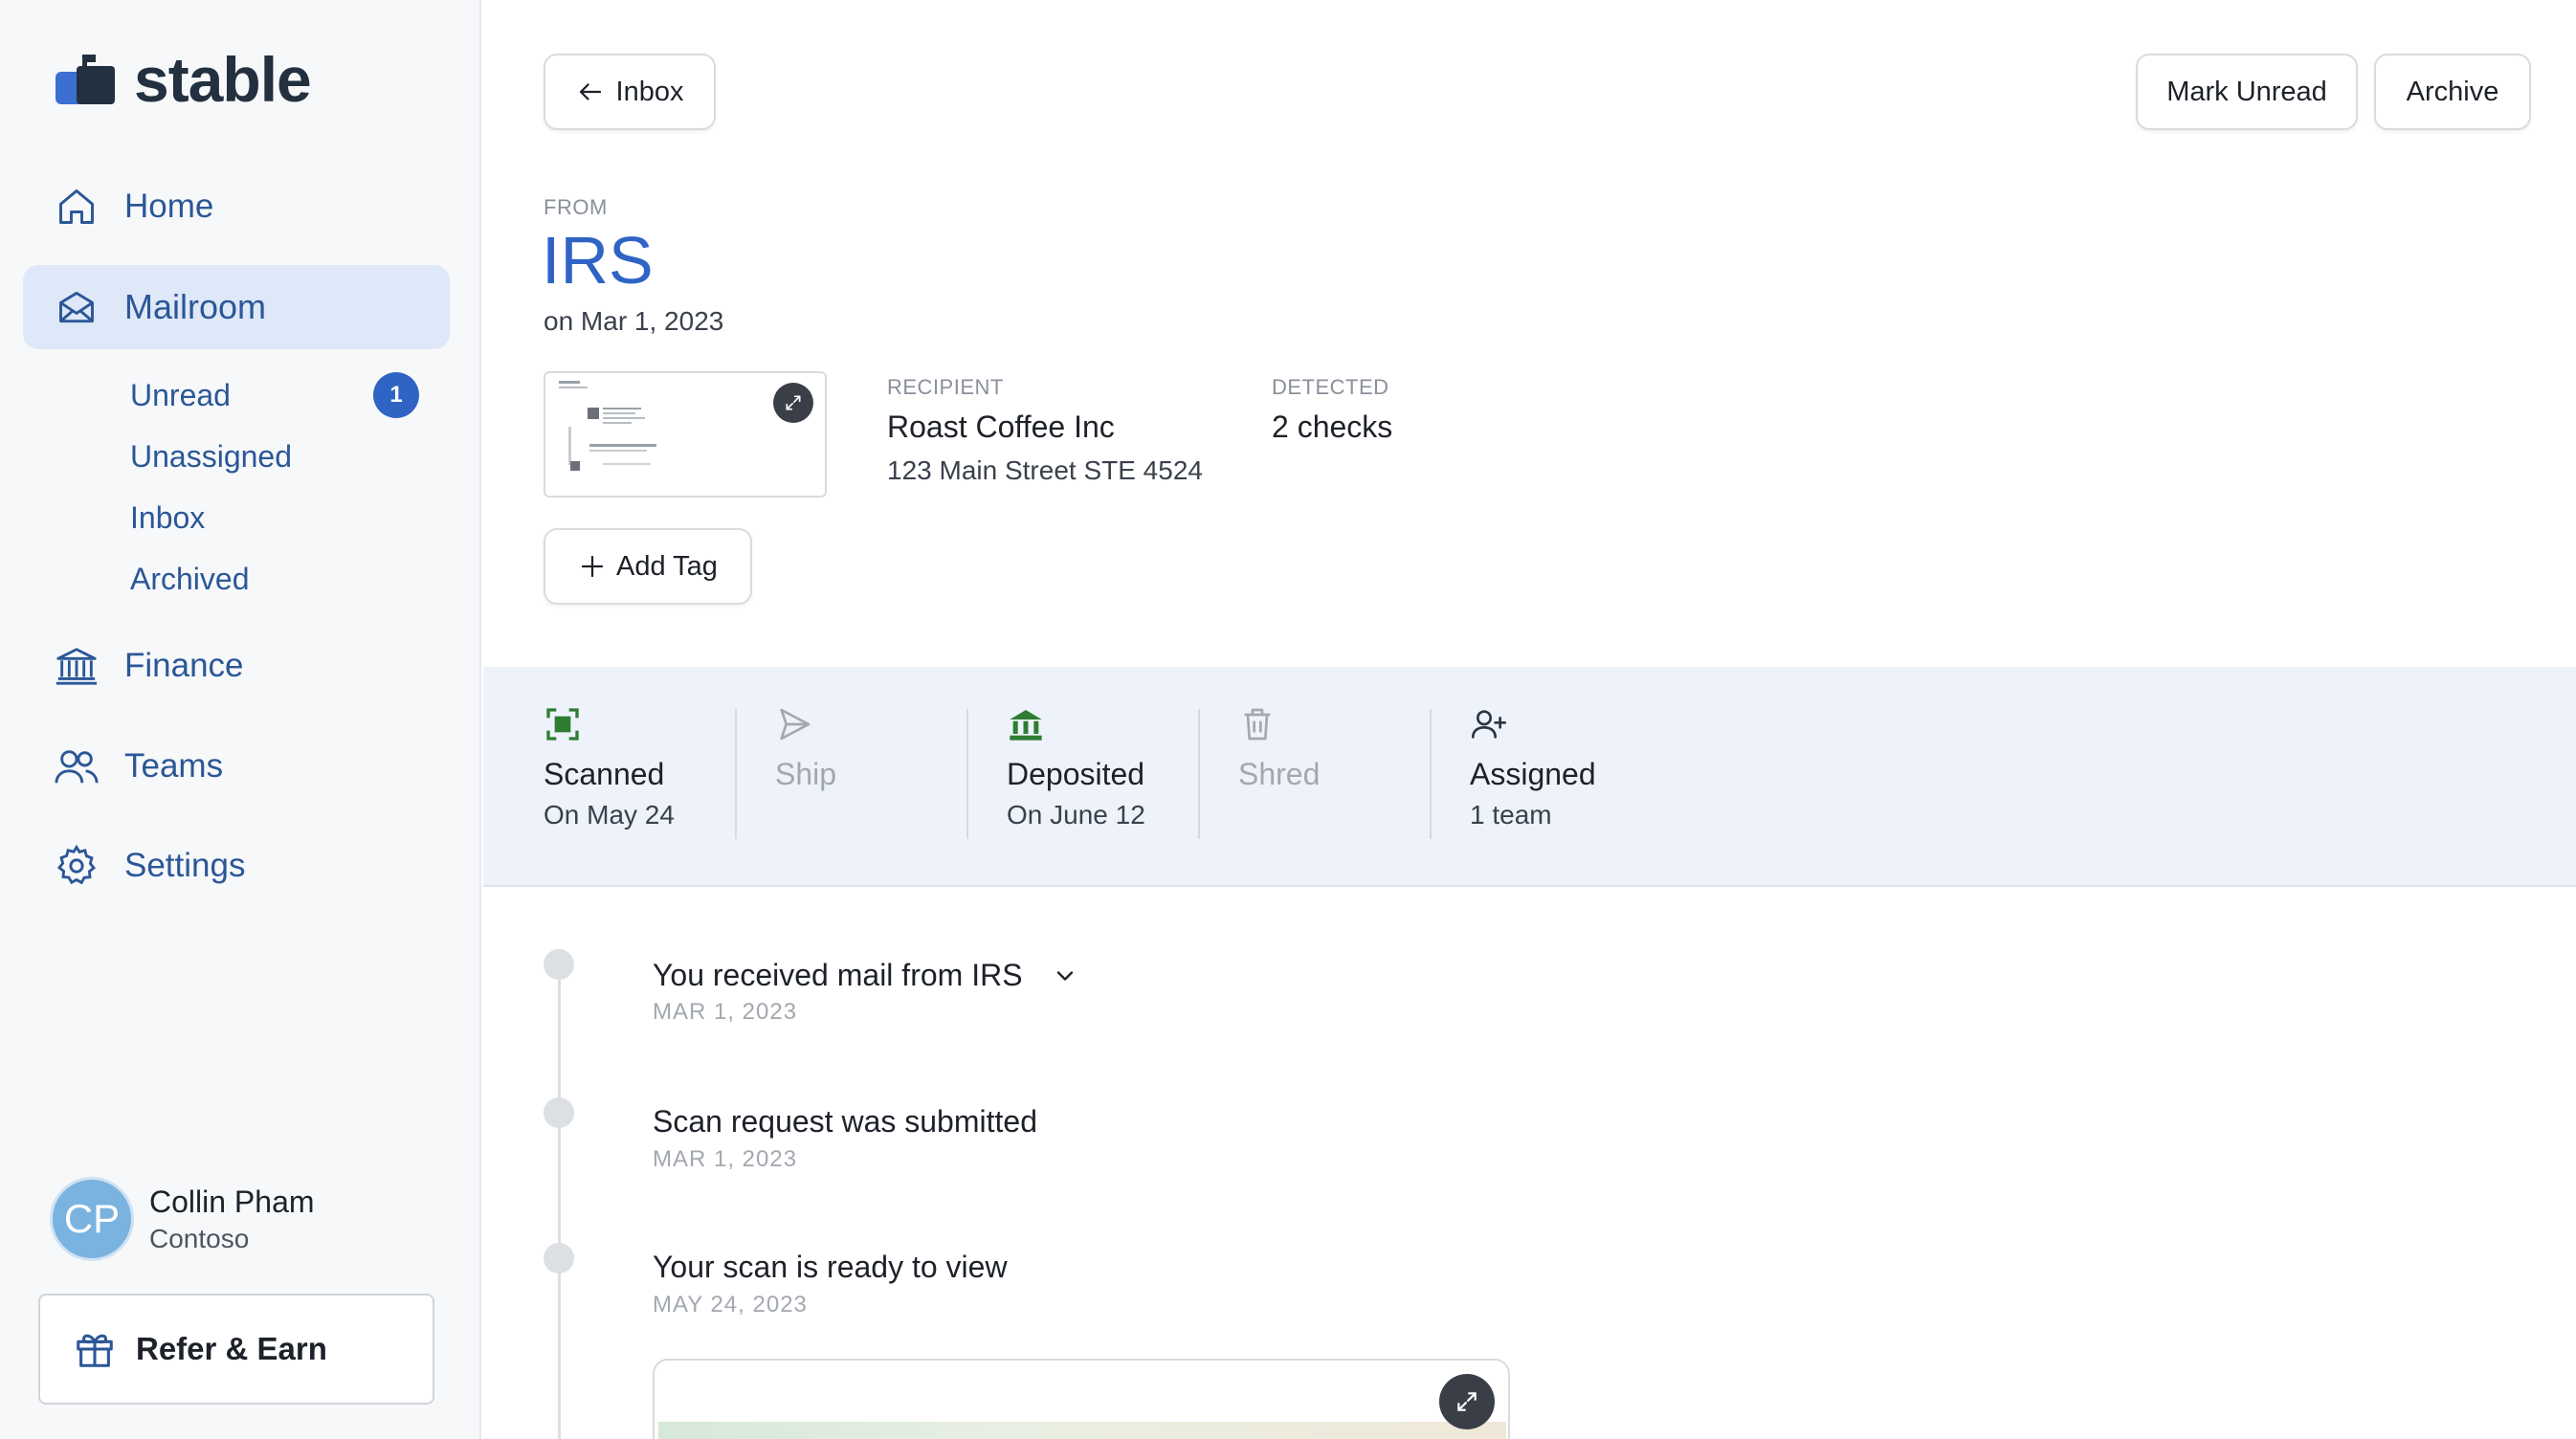 This screenshot has width=2576, height=1439. What do you see at coordinates (730, 1304) in the screenshot?
I see `timeline-date: MAY 24, 2023` at bounding box center [730, 1304].